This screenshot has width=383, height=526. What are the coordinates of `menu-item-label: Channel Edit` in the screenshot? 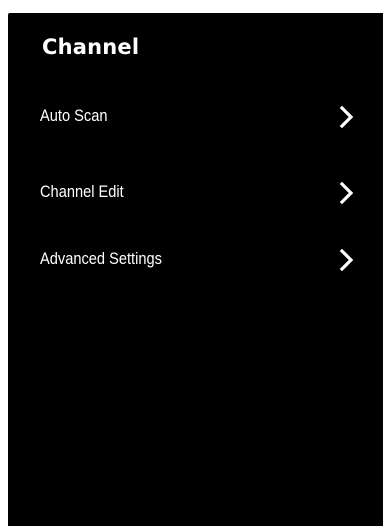 It's located at (82, 191).